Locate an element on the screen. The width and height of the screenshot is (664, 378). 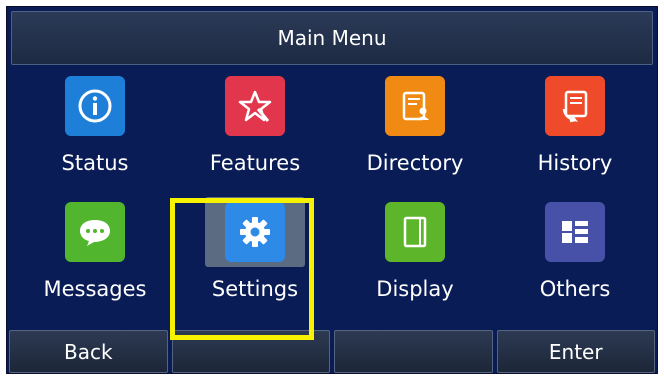
menu-item-label: Features is located at coordinates (255, 163).